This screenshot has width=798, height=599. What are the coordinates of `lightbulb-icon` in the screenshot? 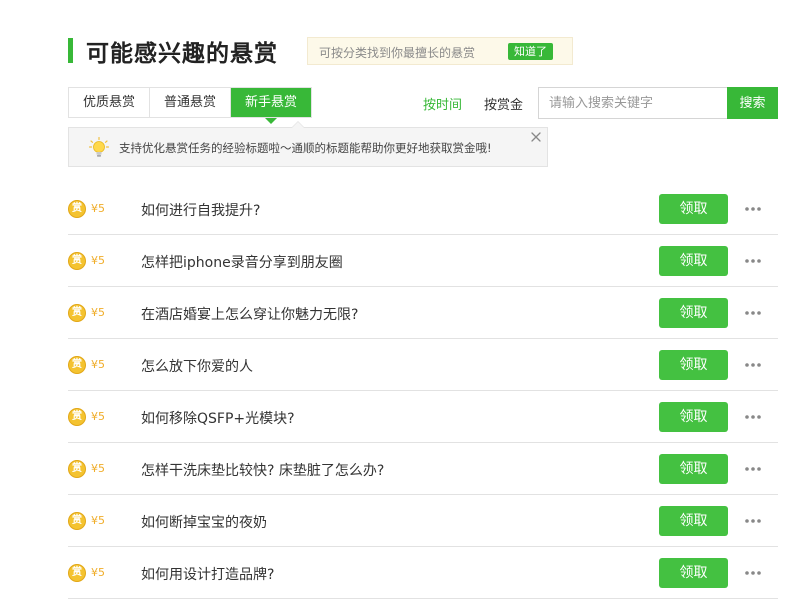 It's located at (99, 147).